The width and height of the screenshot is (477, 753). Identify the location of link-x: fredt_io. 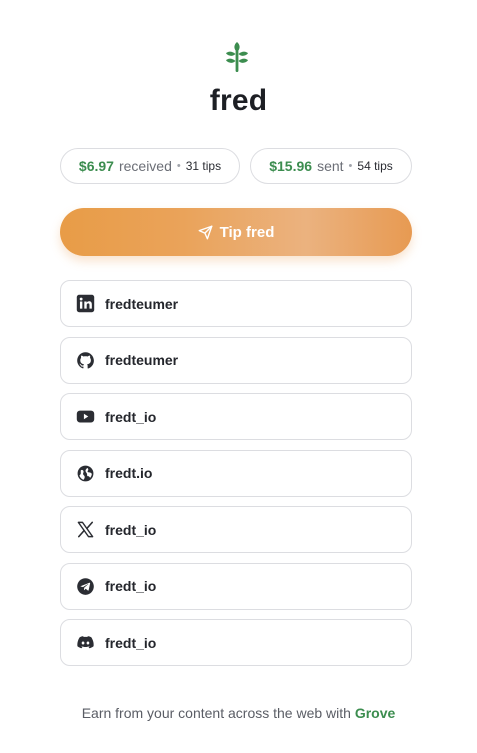
(236, 529).